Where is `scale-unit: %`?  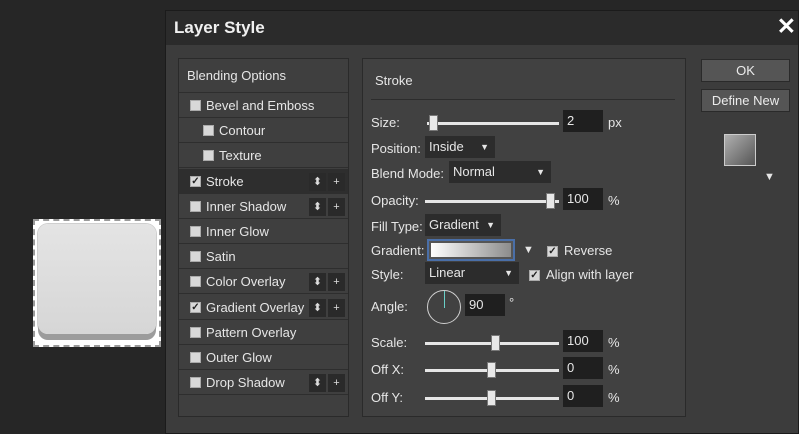 scale-unit: % is located at coordinates (614, 342).